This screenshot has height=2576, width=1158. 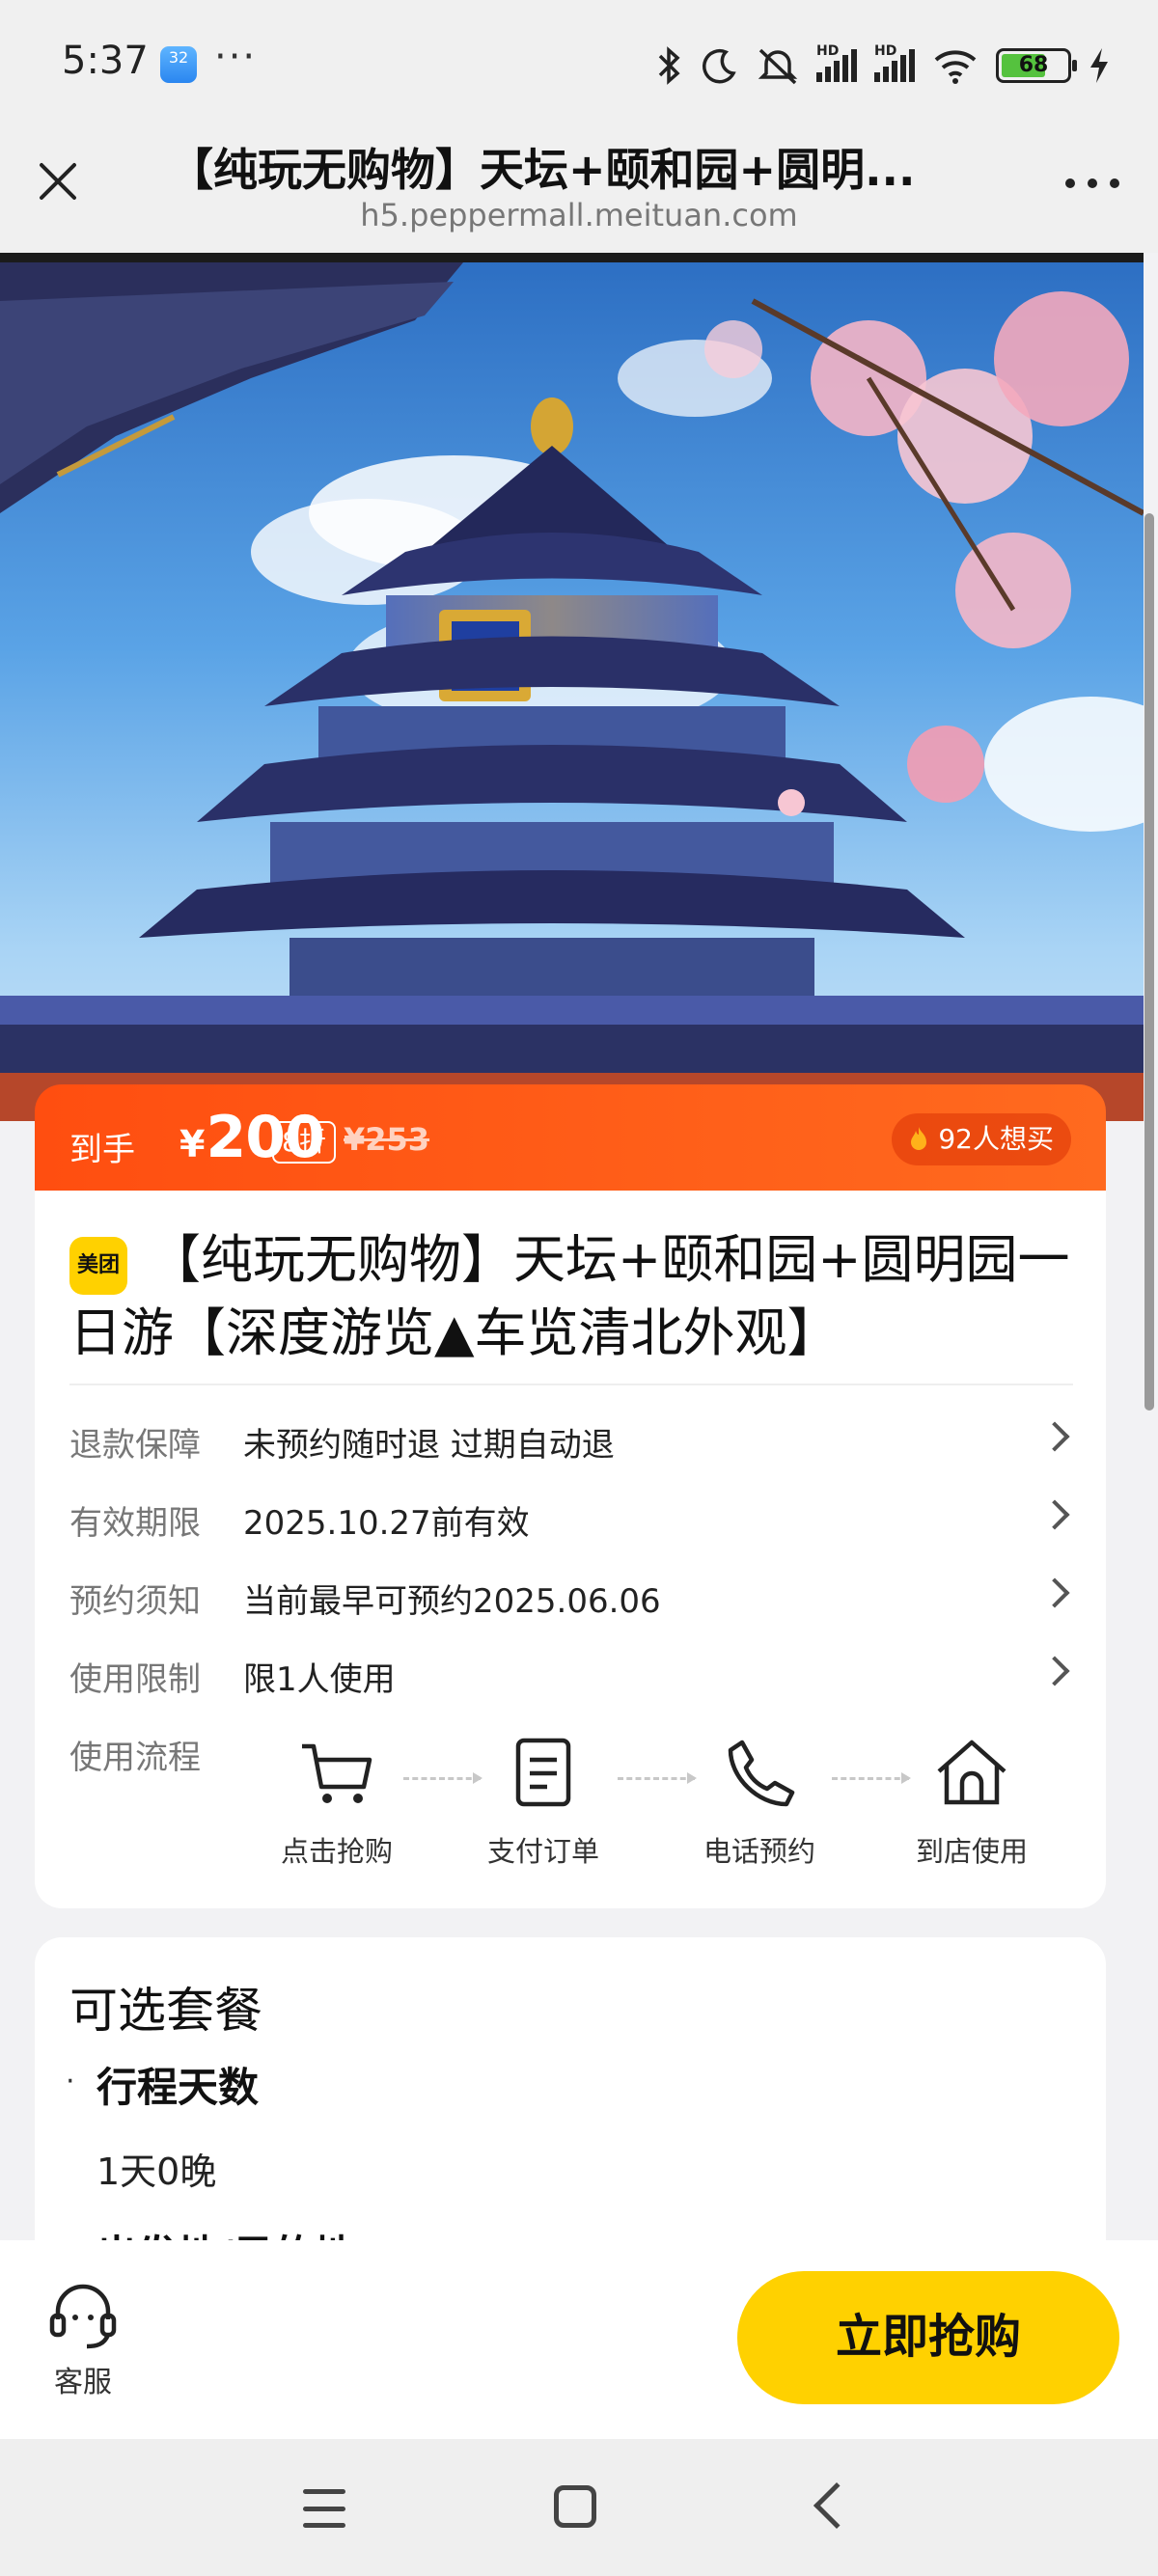 What do you see at coordinates (178, 64) in the screenshot?
I see `weather-app-icon: 32` at bounding box center [178, 64].